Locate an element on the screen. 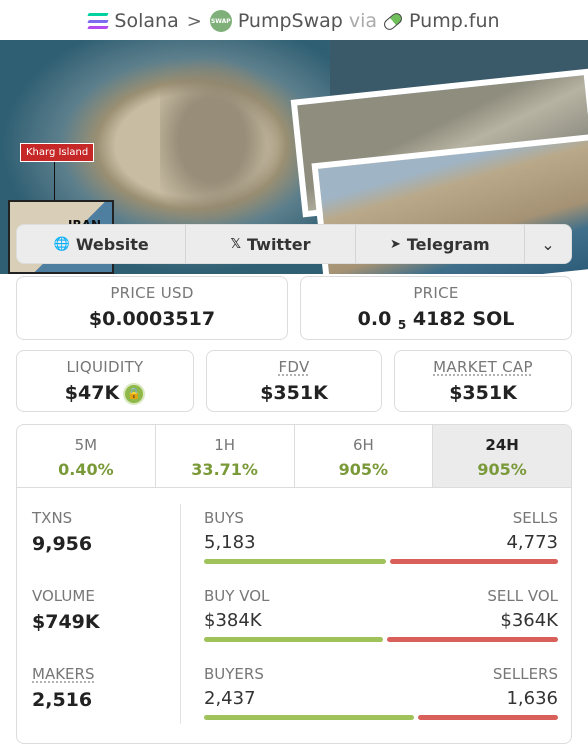 The width and height of the screenshot is (588, 756). buys-bar-fill is located at coordinates (295, 561).